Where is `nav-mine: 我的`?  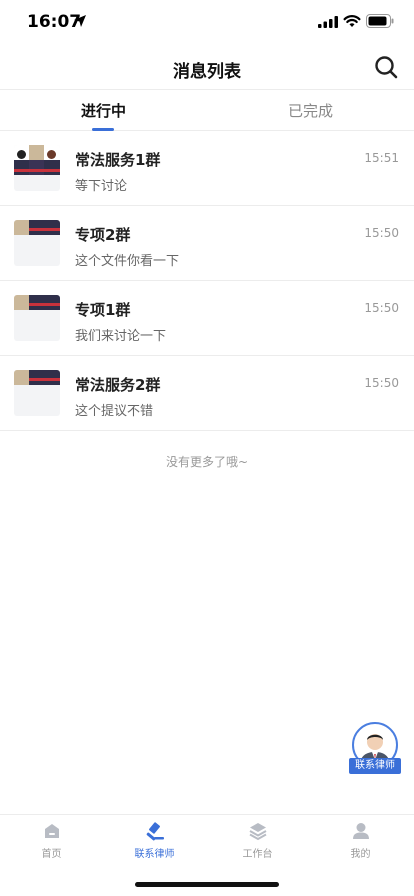
nav-mine: 我的 is located at coordinates (360, 844).